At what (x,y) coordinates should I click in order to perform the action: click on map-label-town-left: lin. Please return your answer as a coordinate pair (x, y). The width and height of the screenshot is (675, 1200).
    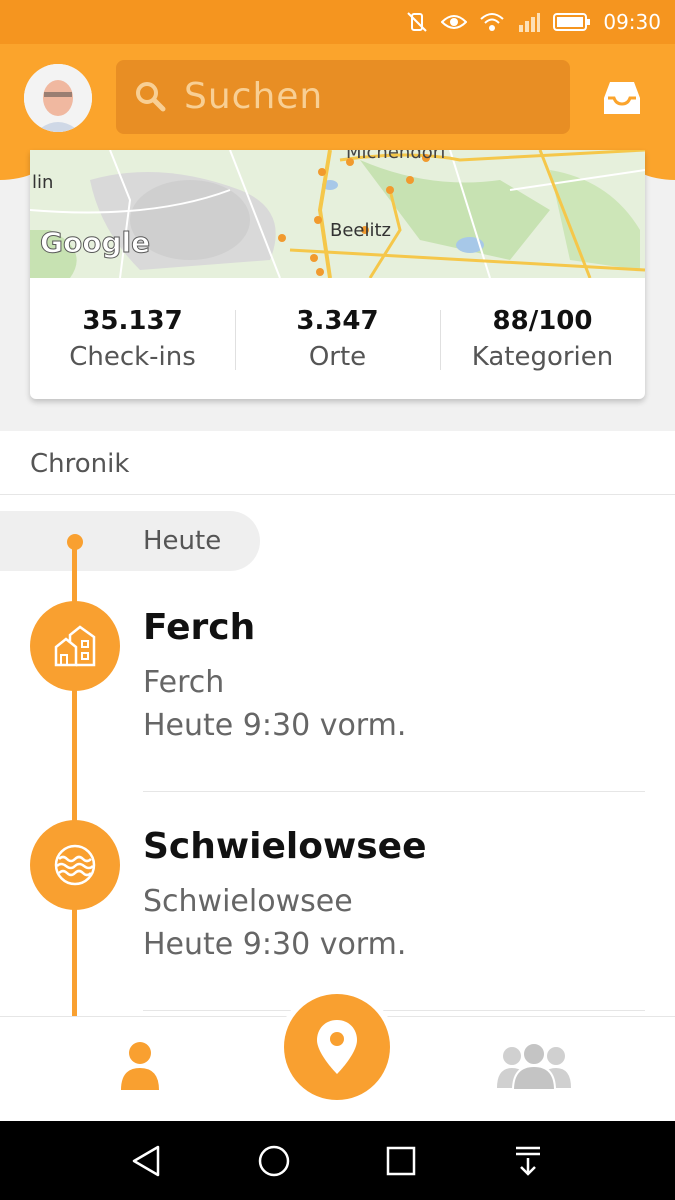
    Looking at the image, I should click on (43, 182).